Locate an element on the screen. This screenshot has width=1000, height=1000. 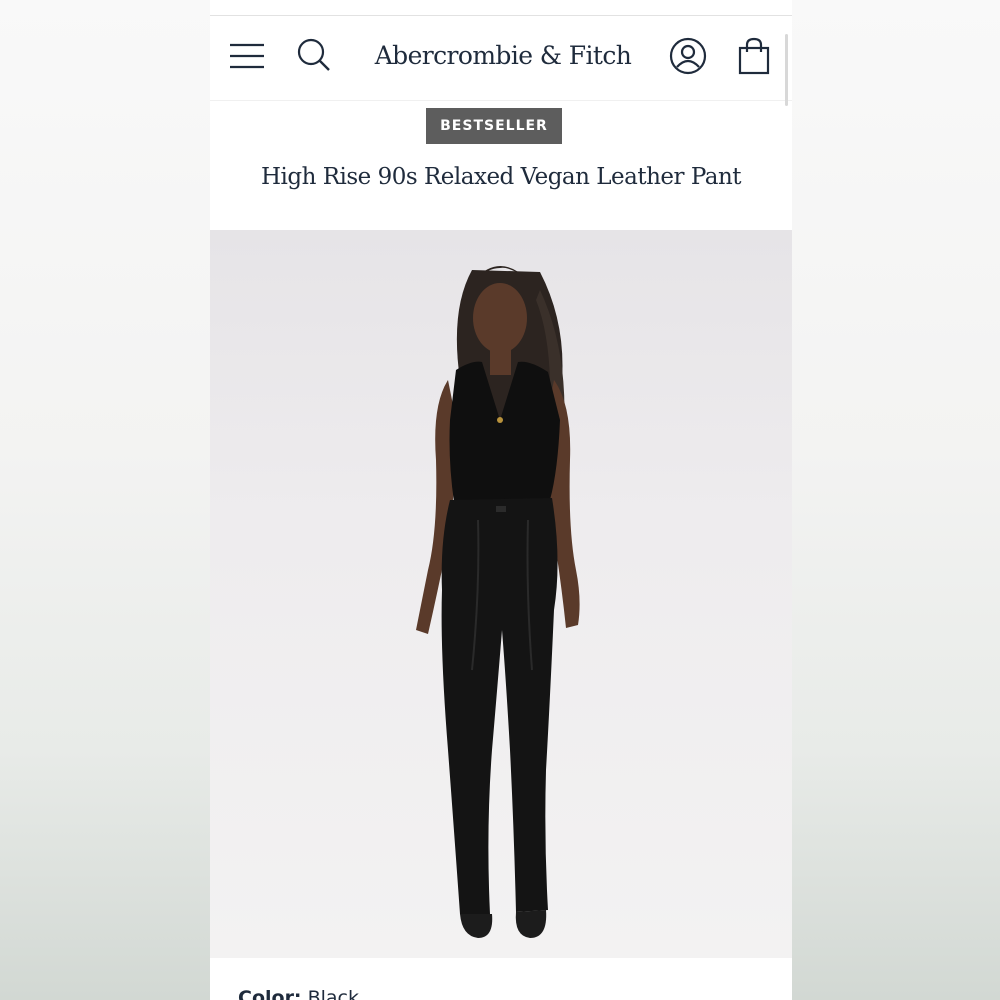
menu-icon is located at coordinates (247, 56).